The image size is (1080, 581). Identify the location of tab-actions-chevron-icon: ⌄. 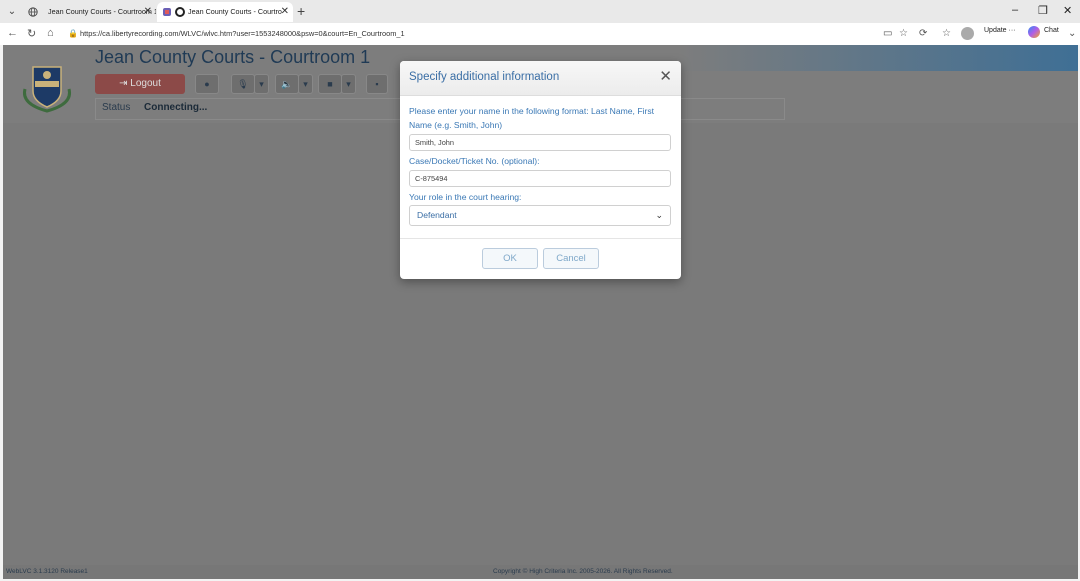
(12, 11).